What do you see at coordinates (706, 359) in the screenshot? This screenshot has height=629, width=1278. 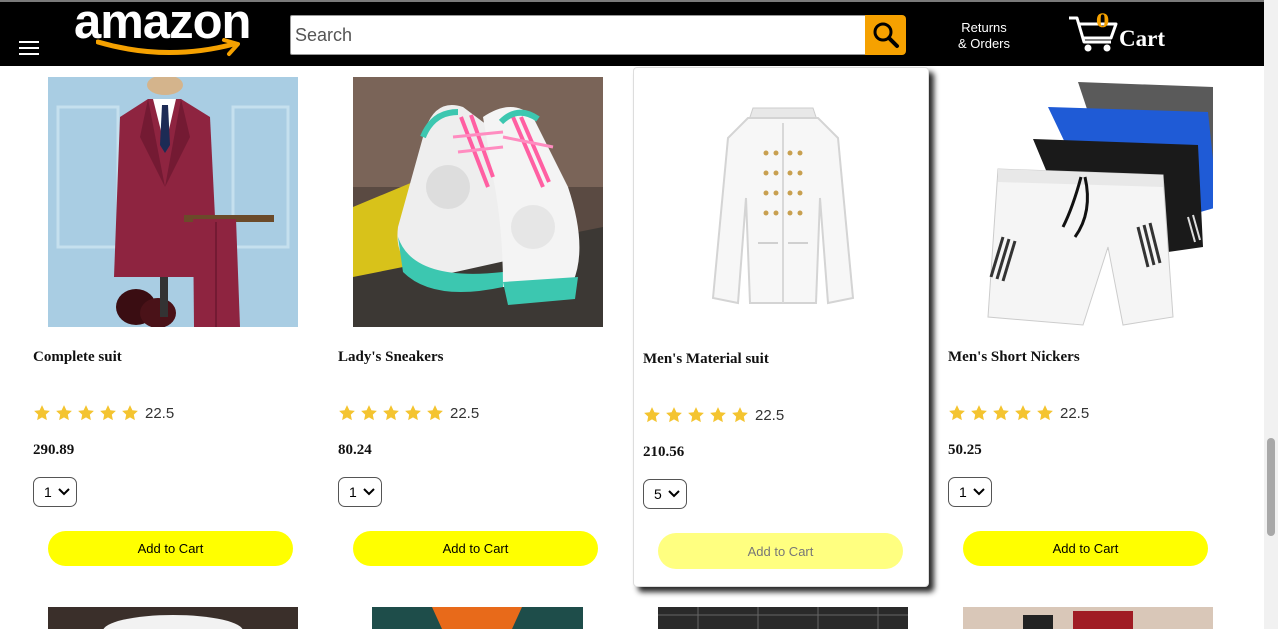 I see `product-name: Men's Material suit` at bounding box center [706, 359].